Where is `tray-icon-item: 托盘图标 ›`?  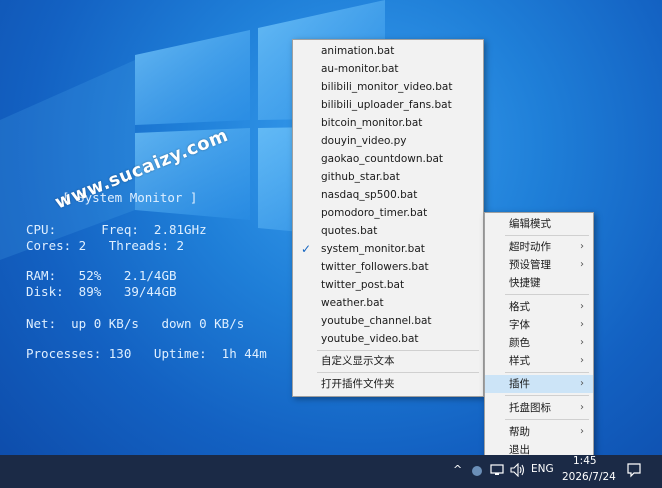
tray-icon-item: 托盘图标 › is located at coordinates (539, 408).